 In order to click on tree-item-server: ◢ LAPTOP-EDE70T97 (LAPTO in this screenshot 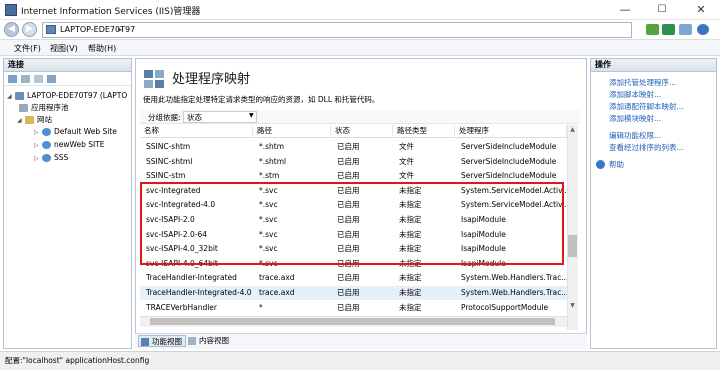, I will do `click(67, 95)`.